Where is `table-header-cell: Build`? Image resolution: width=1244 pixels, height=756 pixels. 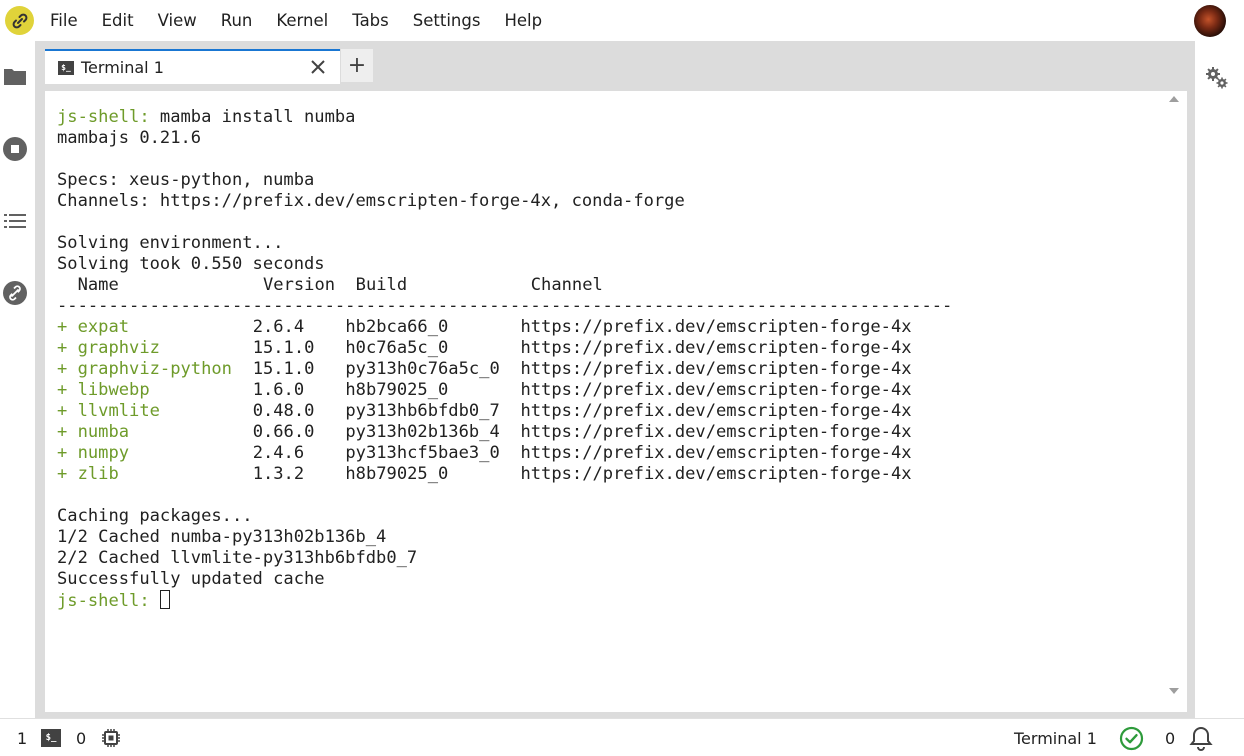
table-header-cell: Build is located at coordinates (381, 285).